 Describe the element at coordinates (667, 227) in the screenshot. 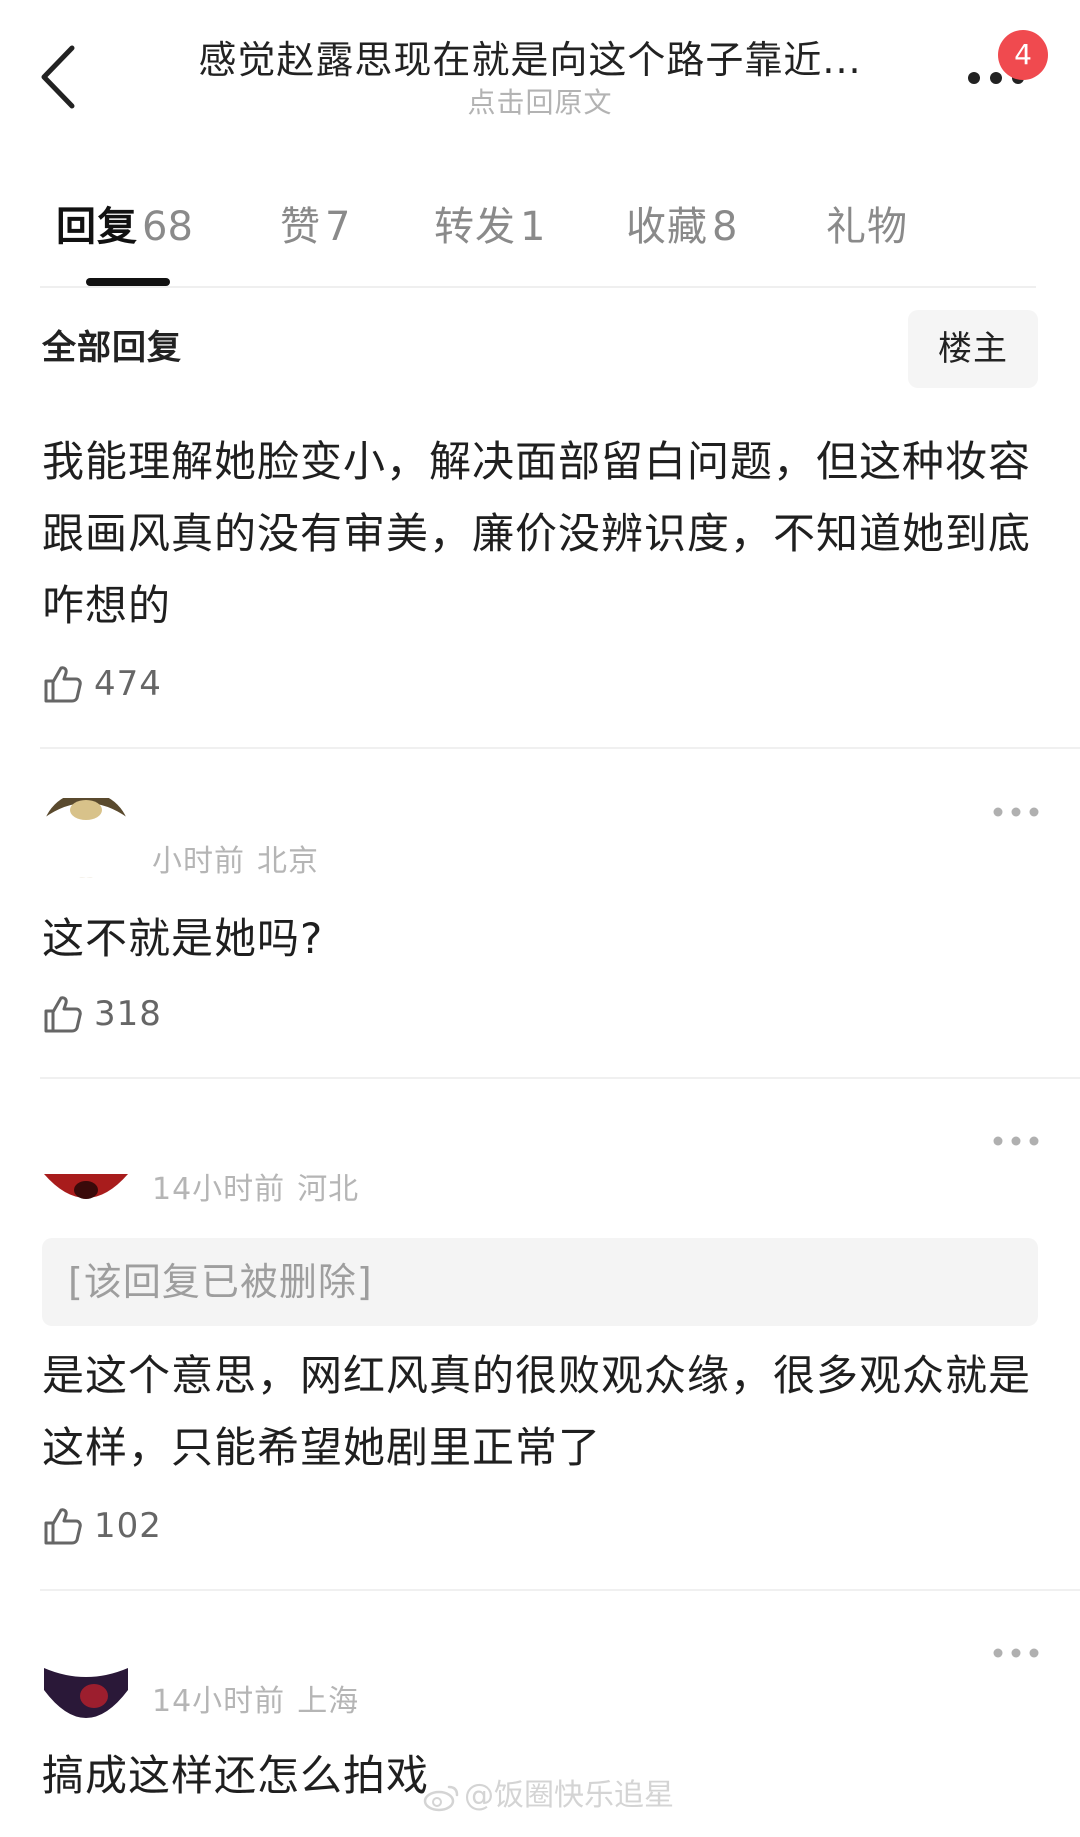

I see `tab-label: 收藏` at that location.